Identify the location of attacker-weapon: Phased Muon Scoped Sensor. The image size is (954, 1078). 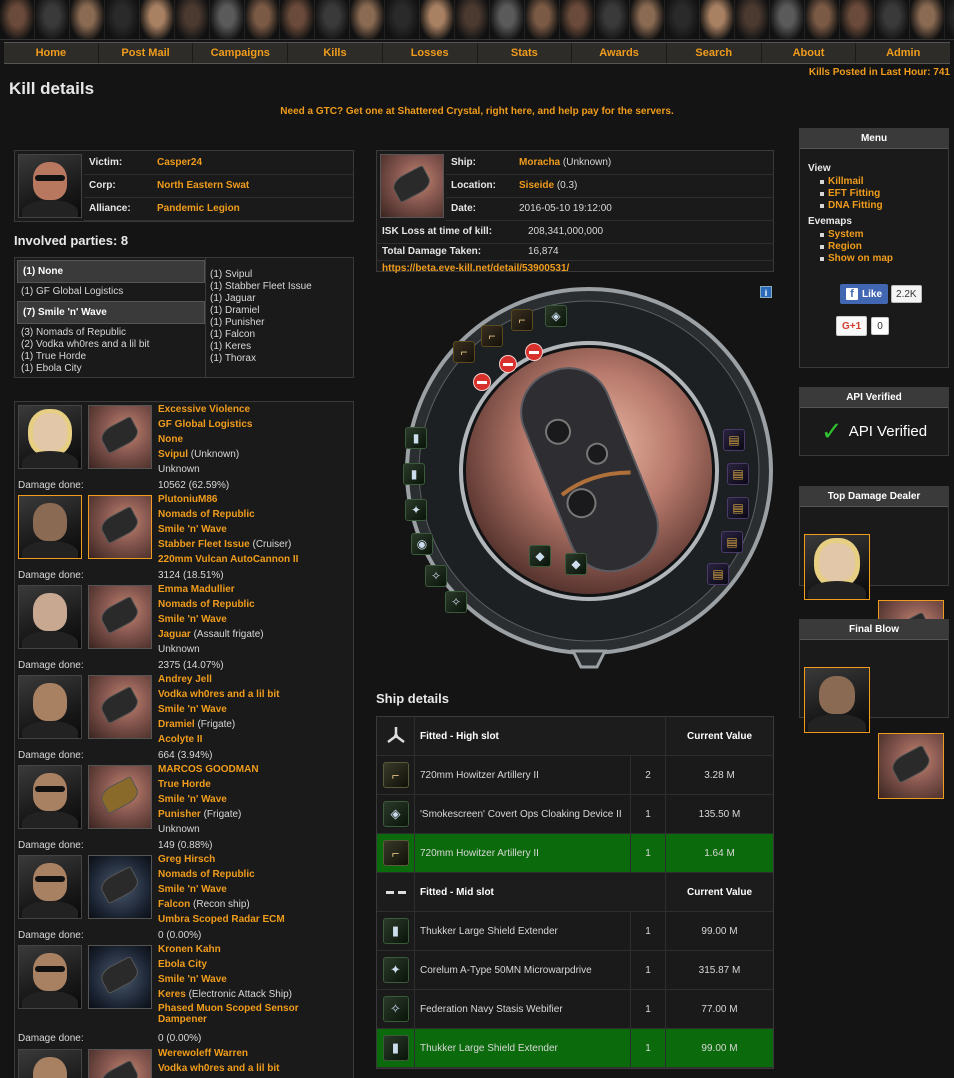
(255, 1008).